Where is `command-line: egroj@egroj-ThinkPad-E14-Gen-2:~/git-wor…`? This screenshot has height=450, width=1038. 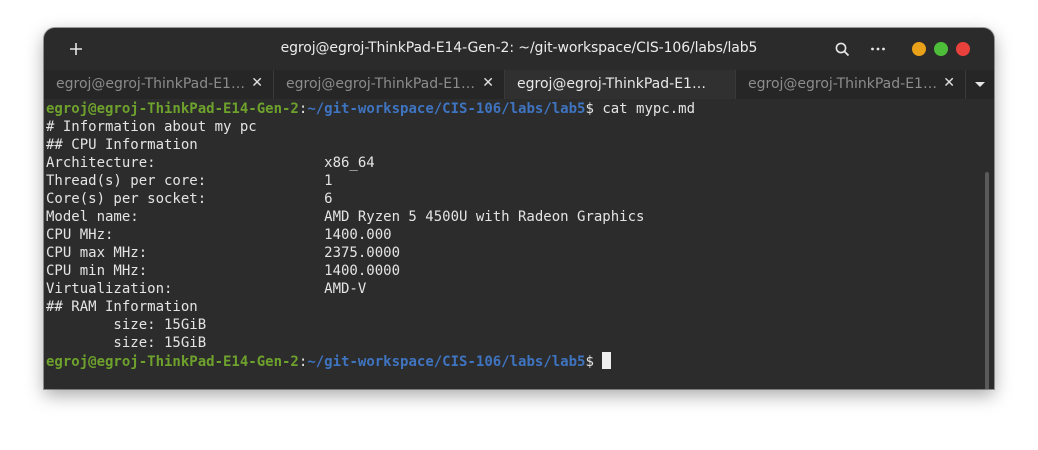 command-line: egroj@egroj-ThinkPad-E14-Gen-2:~/git-wor… is located at coordinates (370, 109).